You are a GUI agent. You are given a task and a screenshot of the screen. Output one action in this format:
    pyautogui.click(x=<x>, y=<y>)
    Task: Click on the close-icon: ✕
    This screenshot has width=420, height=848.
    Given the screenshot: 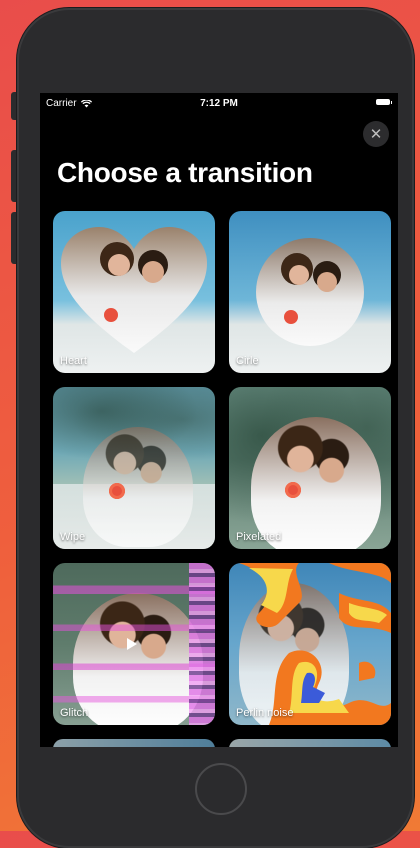 What is the action you would take?
    pyautogui.click(x=376, y=134)
    